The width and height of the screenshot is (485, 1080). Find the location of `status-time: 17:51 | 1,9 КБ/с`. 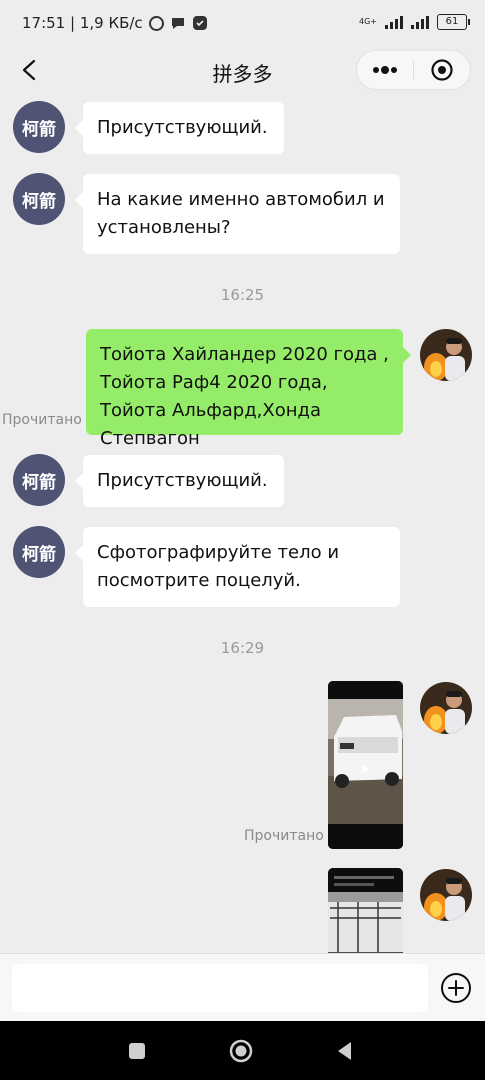

status-time: 17:51 | 1,9 КБ/с is located at coordinates (82, 23).